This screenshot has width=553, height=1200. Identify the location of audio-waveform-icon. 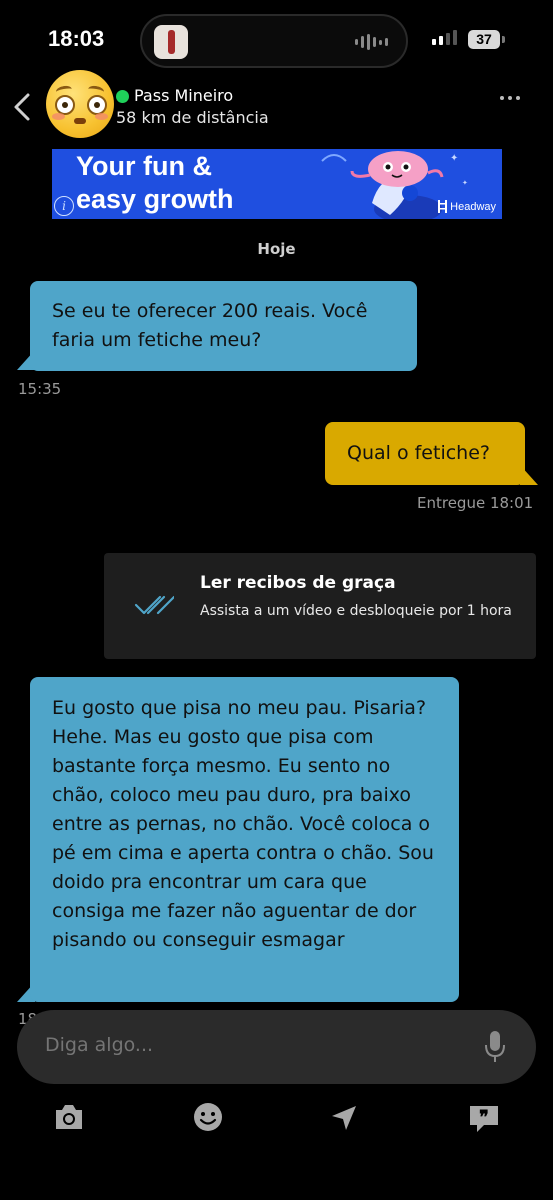
(371, 42).